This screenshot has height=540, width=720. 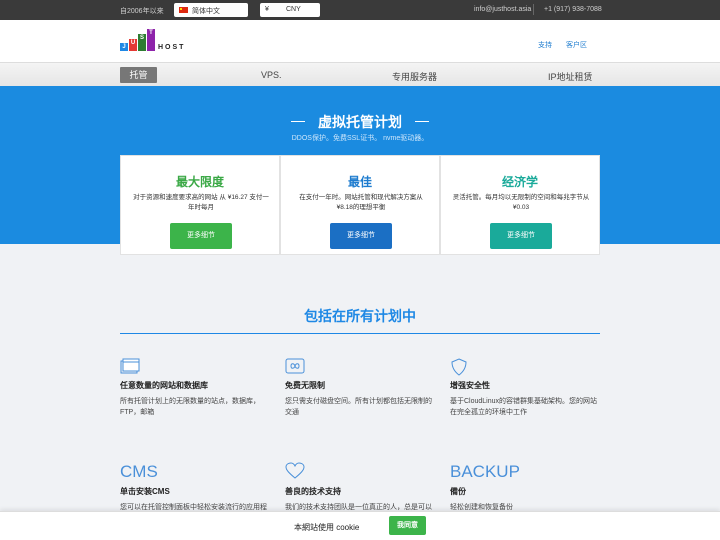 What do you see at coordinates (271, 75) in the screenshot?
I see `nav-item-vps: VPS.` at bounding box center [271, 75].